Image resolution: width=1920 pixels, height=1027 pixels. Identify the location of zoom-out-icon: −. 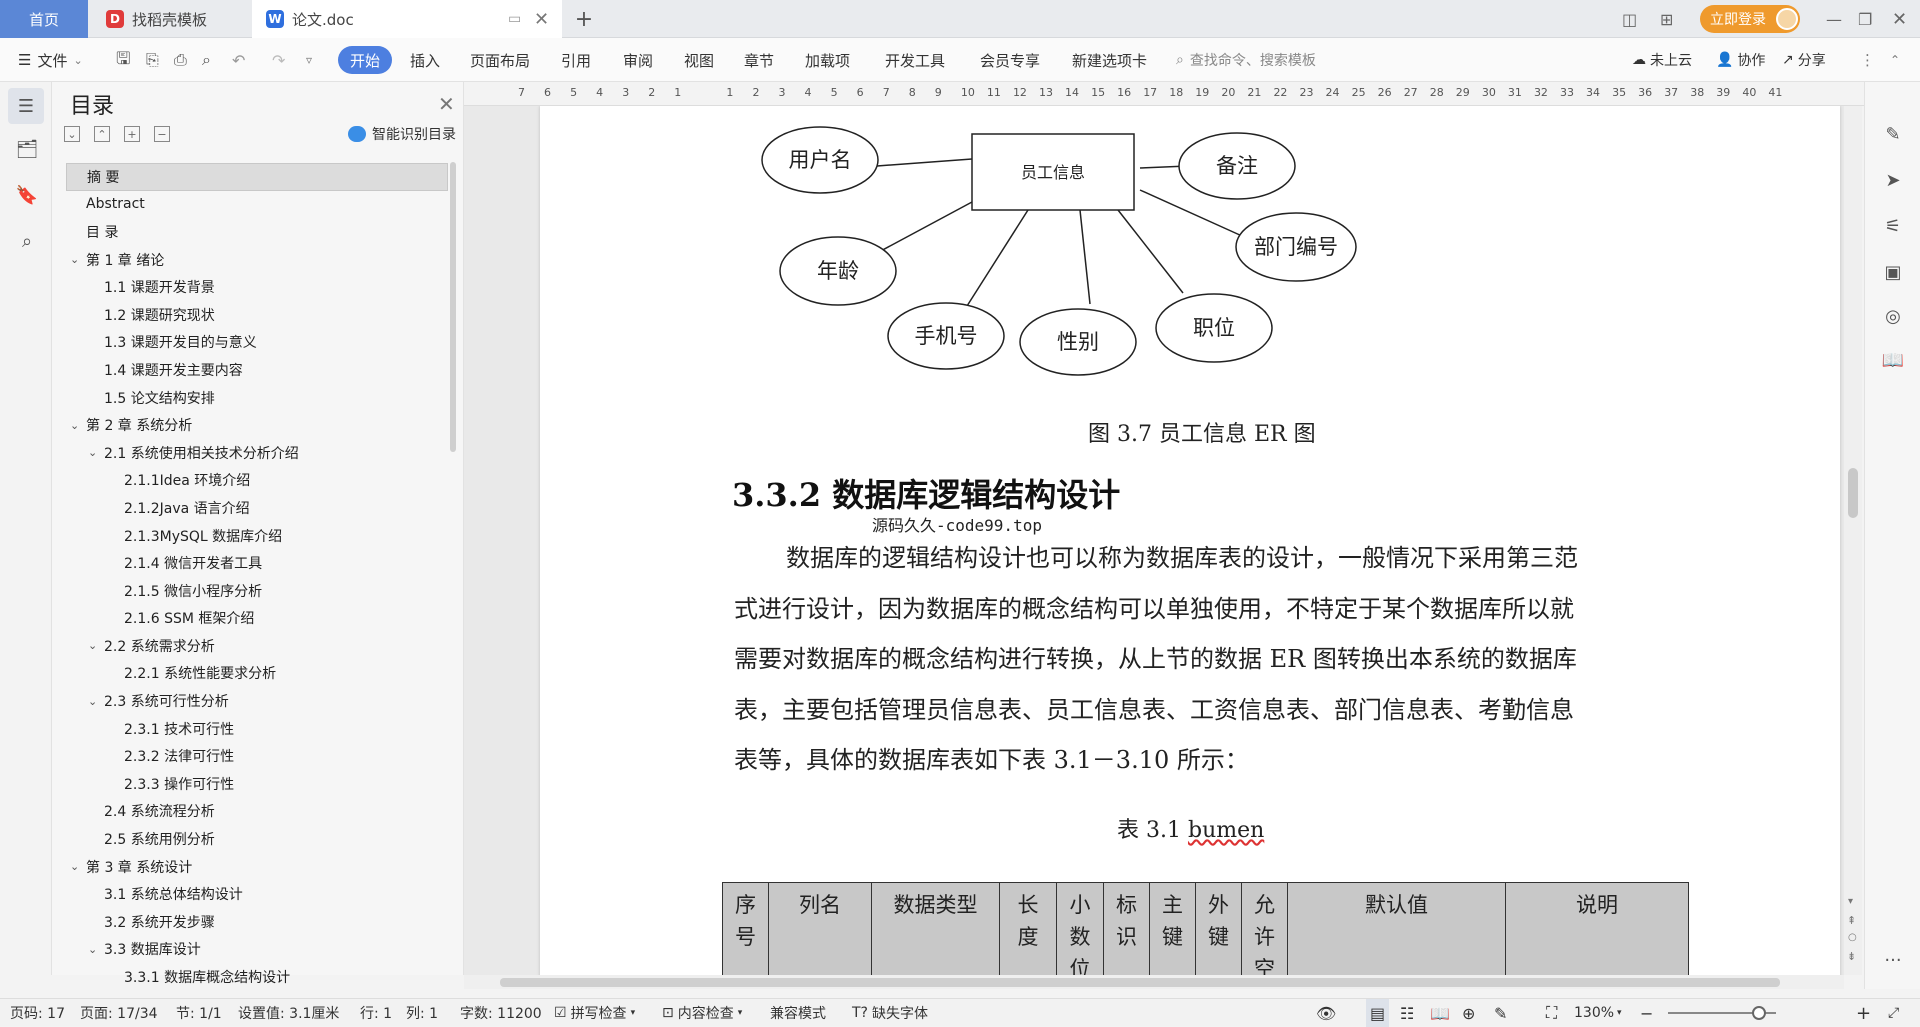
(1646, 1013).